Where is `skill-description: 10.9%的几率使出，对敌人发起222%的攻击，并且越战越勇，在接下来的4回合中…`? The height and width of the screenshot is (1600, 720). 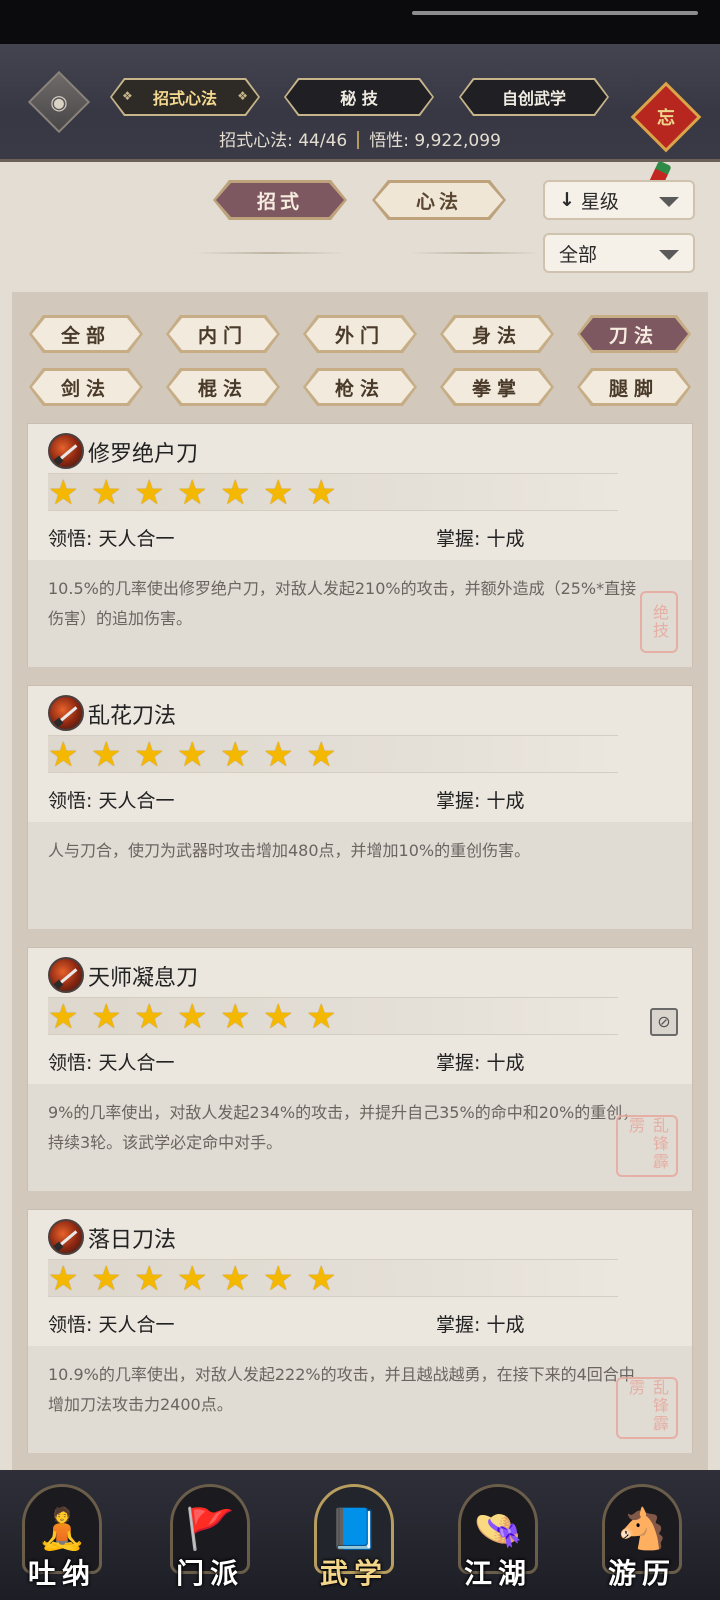
skill-description: 10.9%的几率使出，对敌人发起222%的攻击，并且越战越勇，在接下来的4回合中… is located at coordinates (341, 1389).